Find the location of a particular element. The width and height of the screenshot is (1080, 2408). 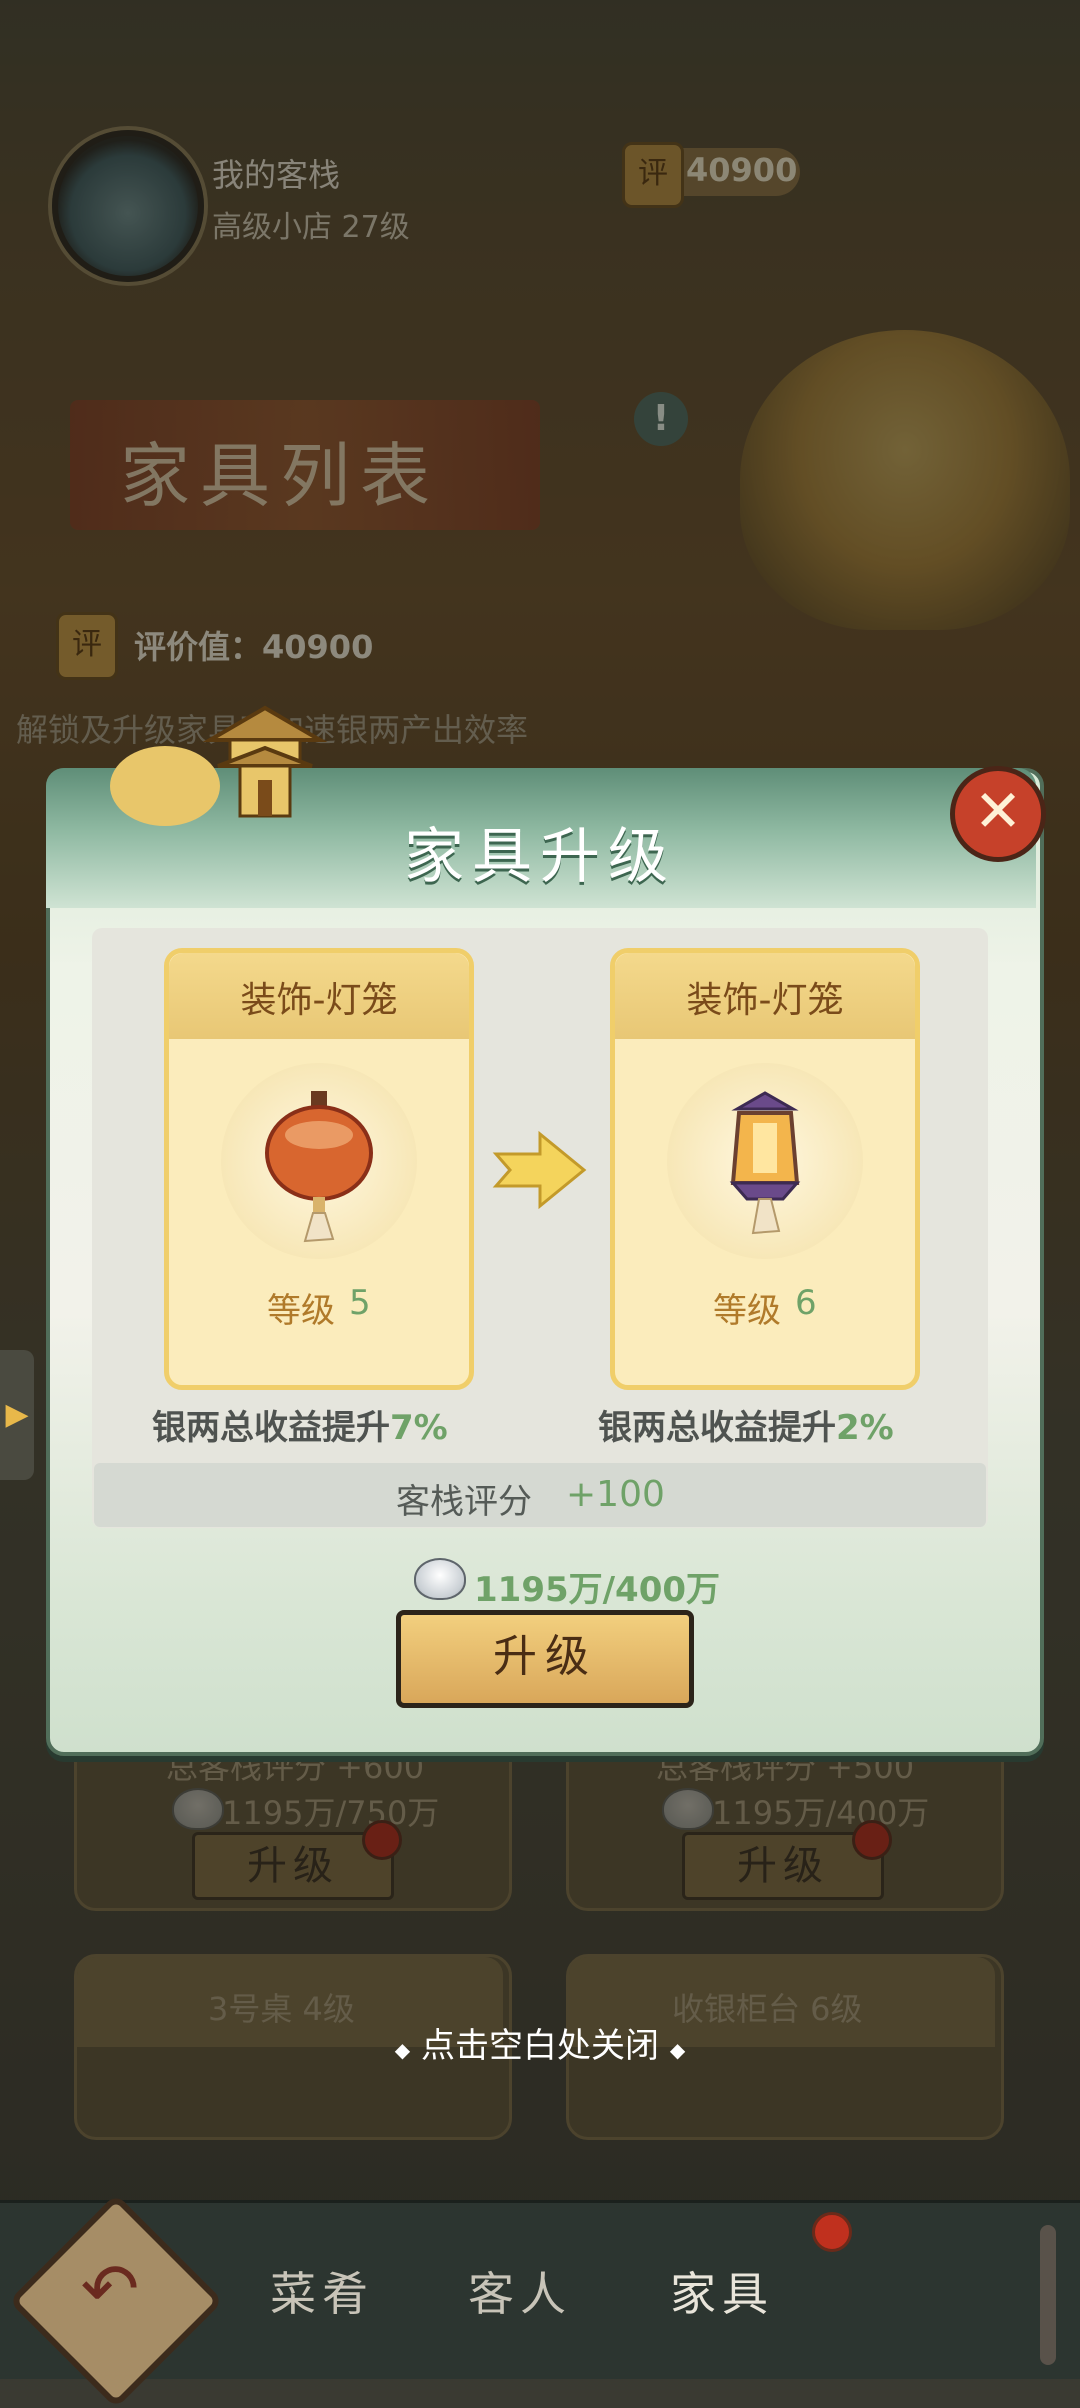

scrollbar is located at coordinates (1048, 2295).